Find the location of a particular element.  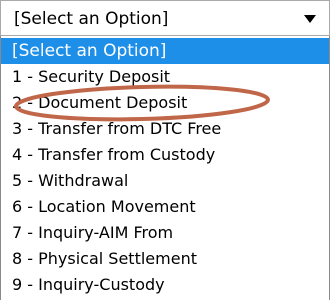

select-value: [Select an Option] is located at coordinates (91, 19).